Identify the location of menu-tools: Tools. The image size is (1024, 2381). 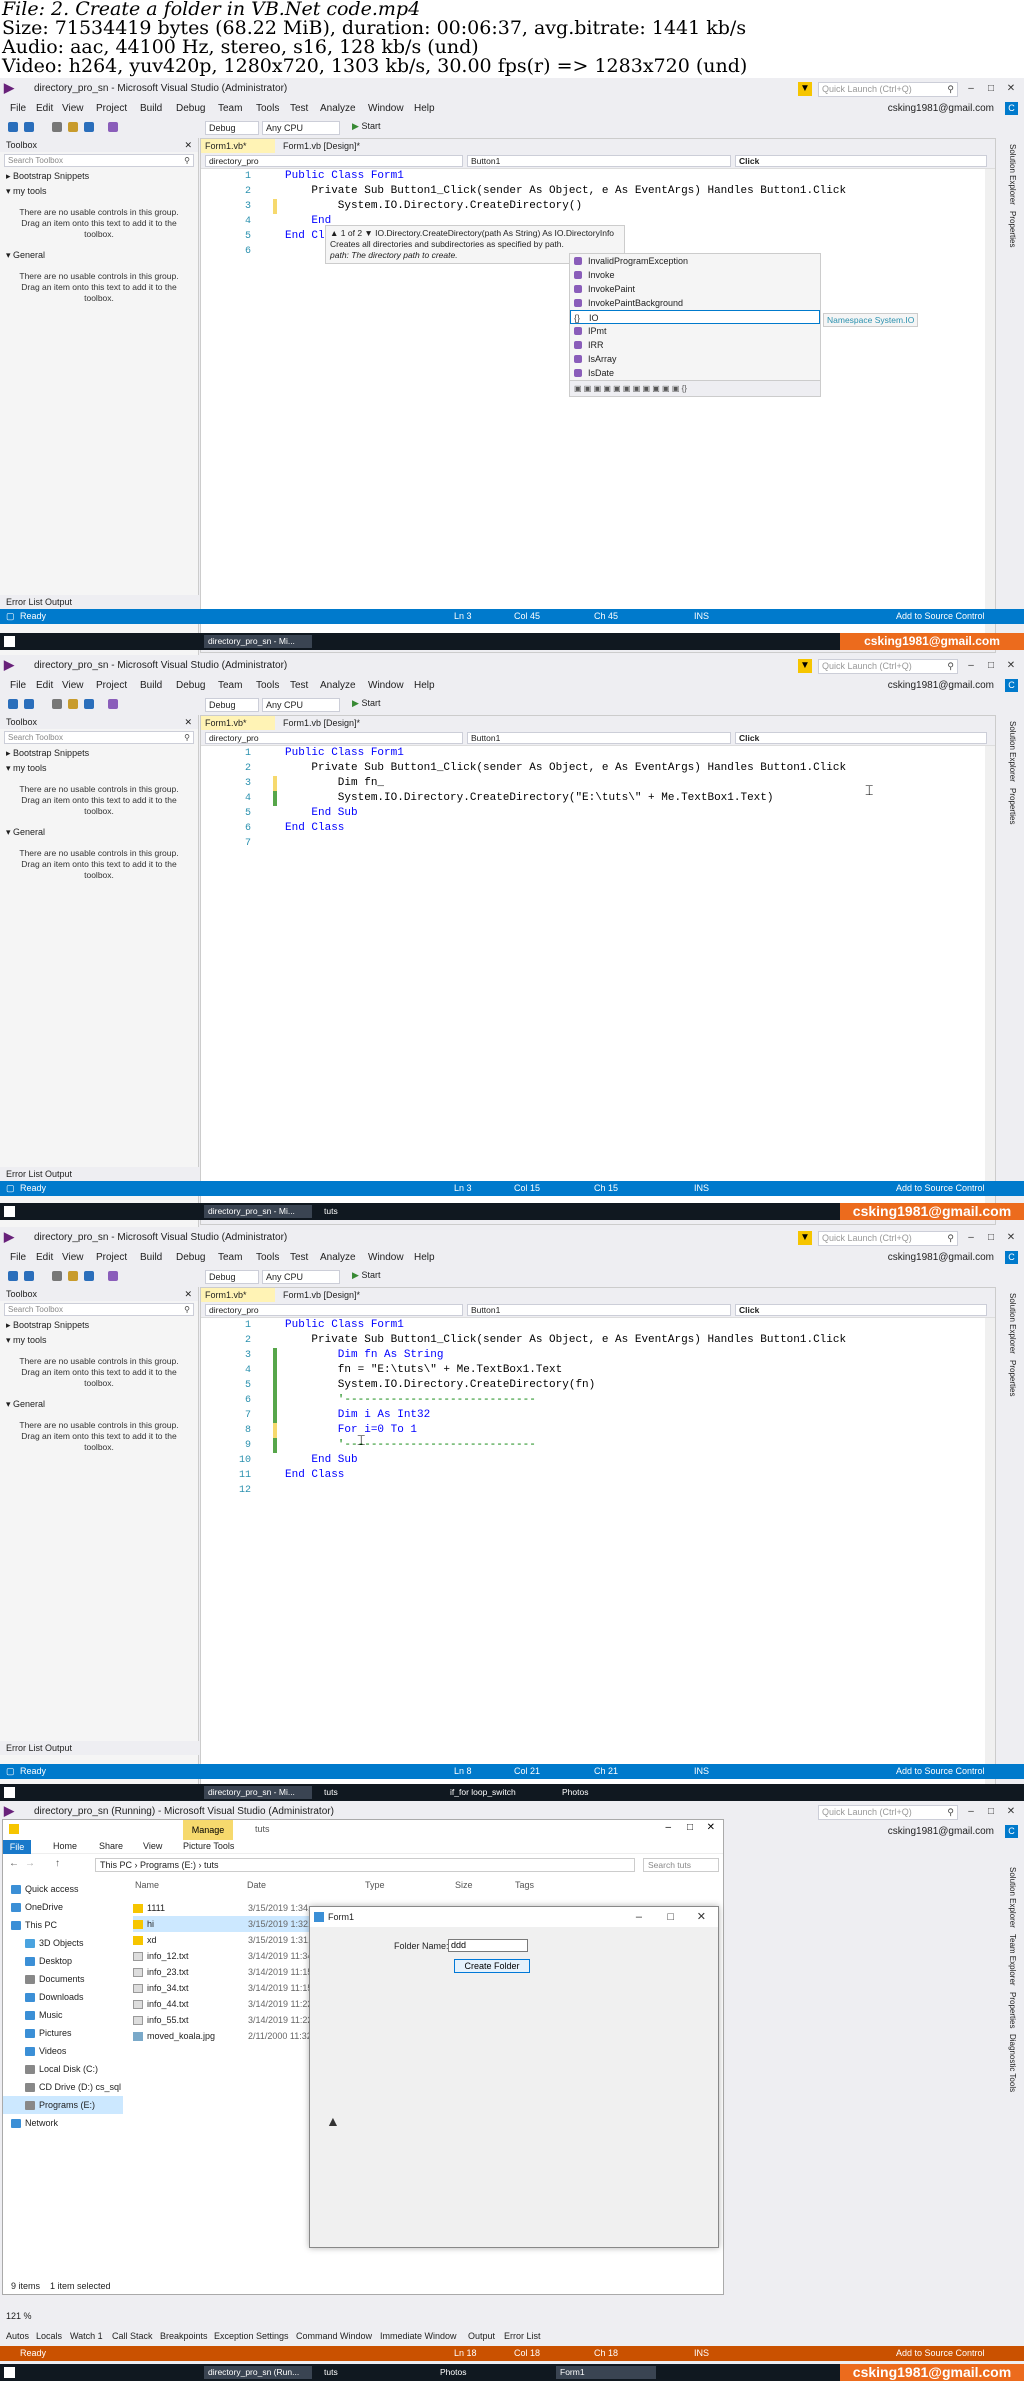
(267, 108).